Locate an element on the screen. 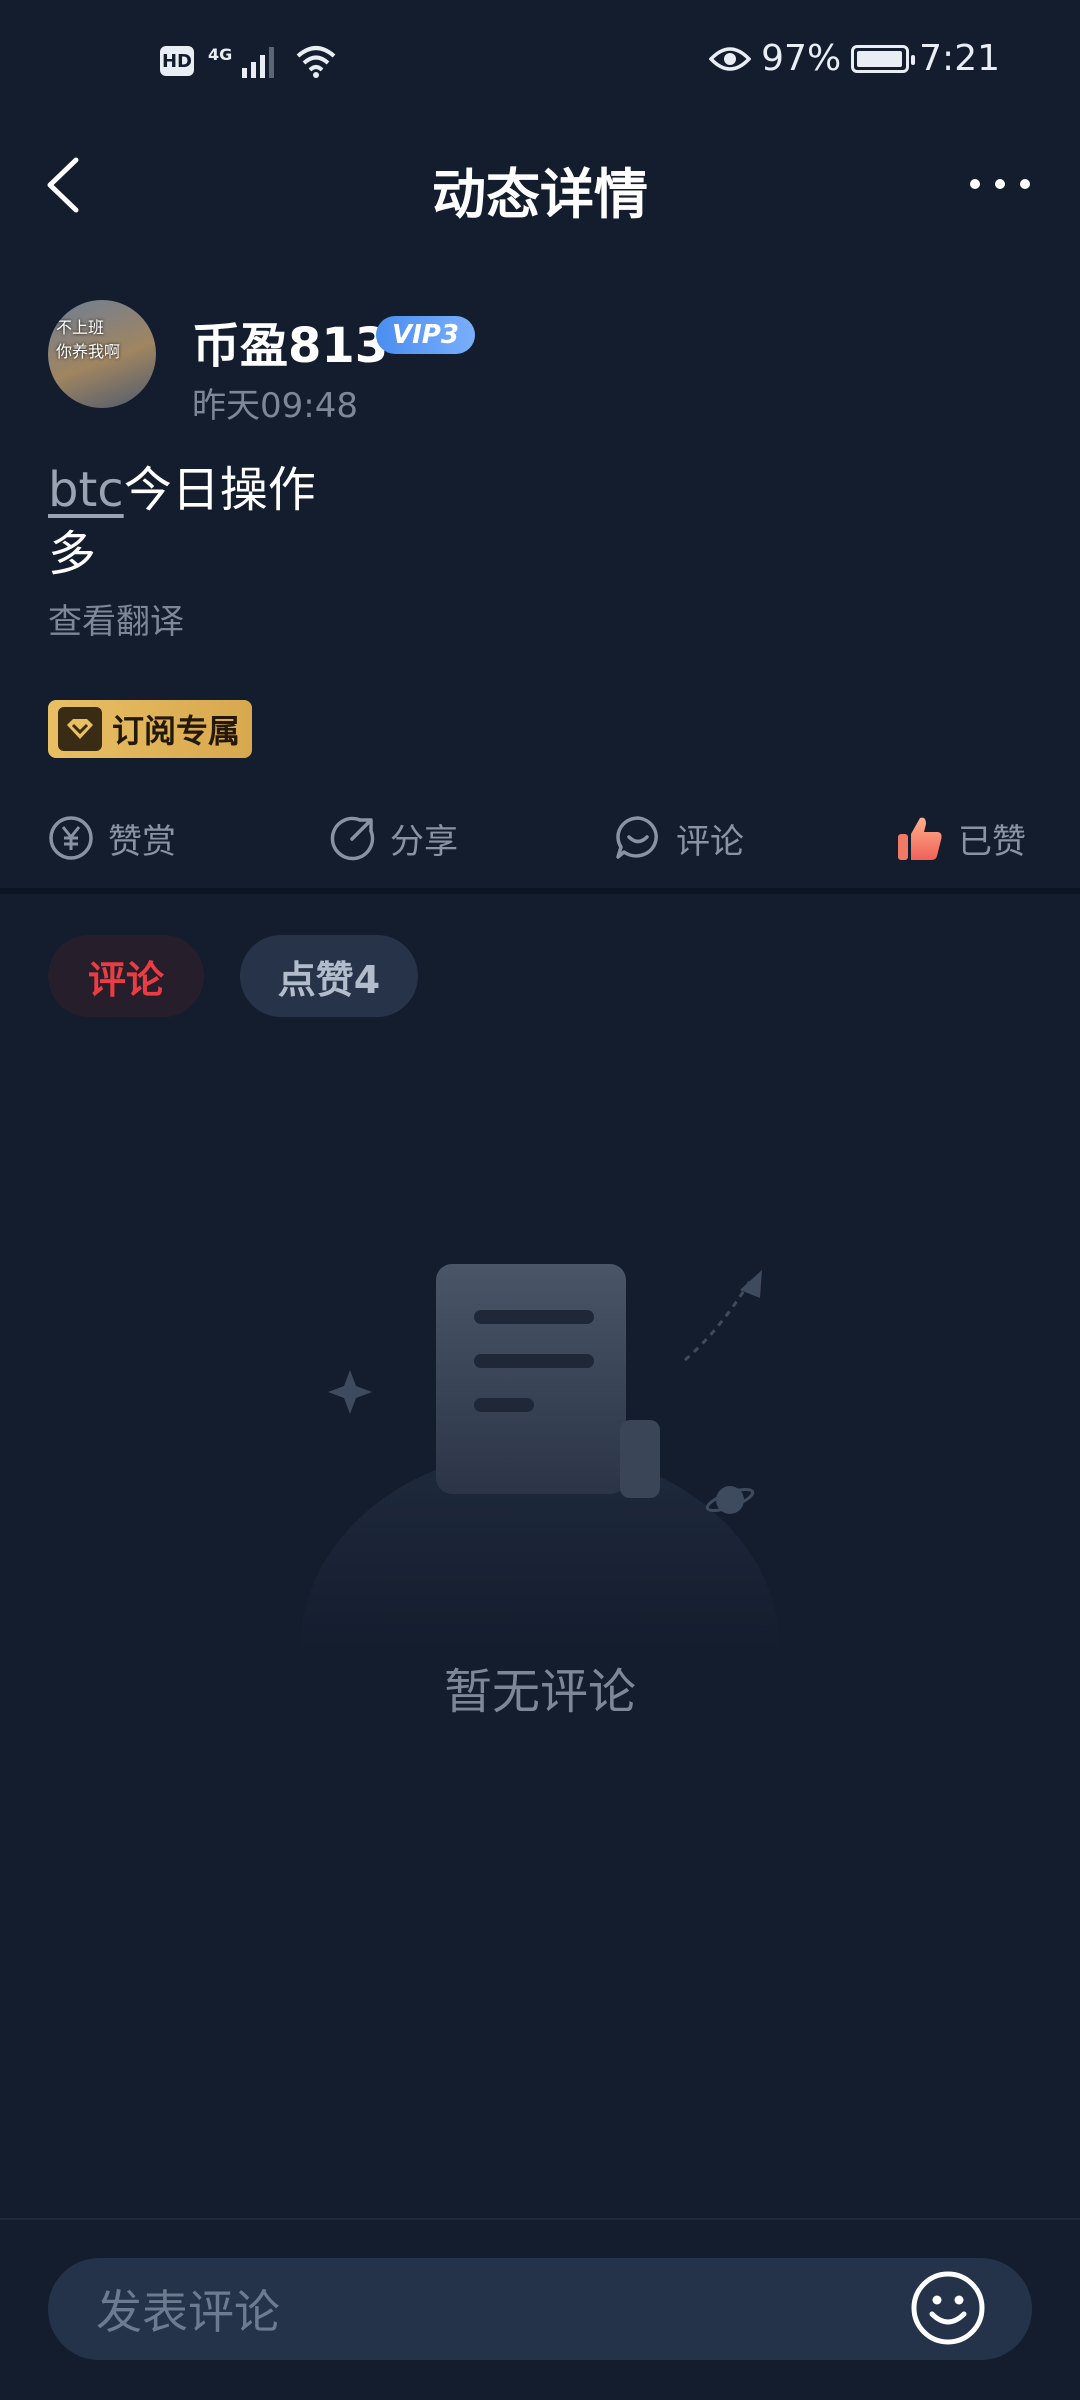  signal-icon is located at coordinates (258, 62).